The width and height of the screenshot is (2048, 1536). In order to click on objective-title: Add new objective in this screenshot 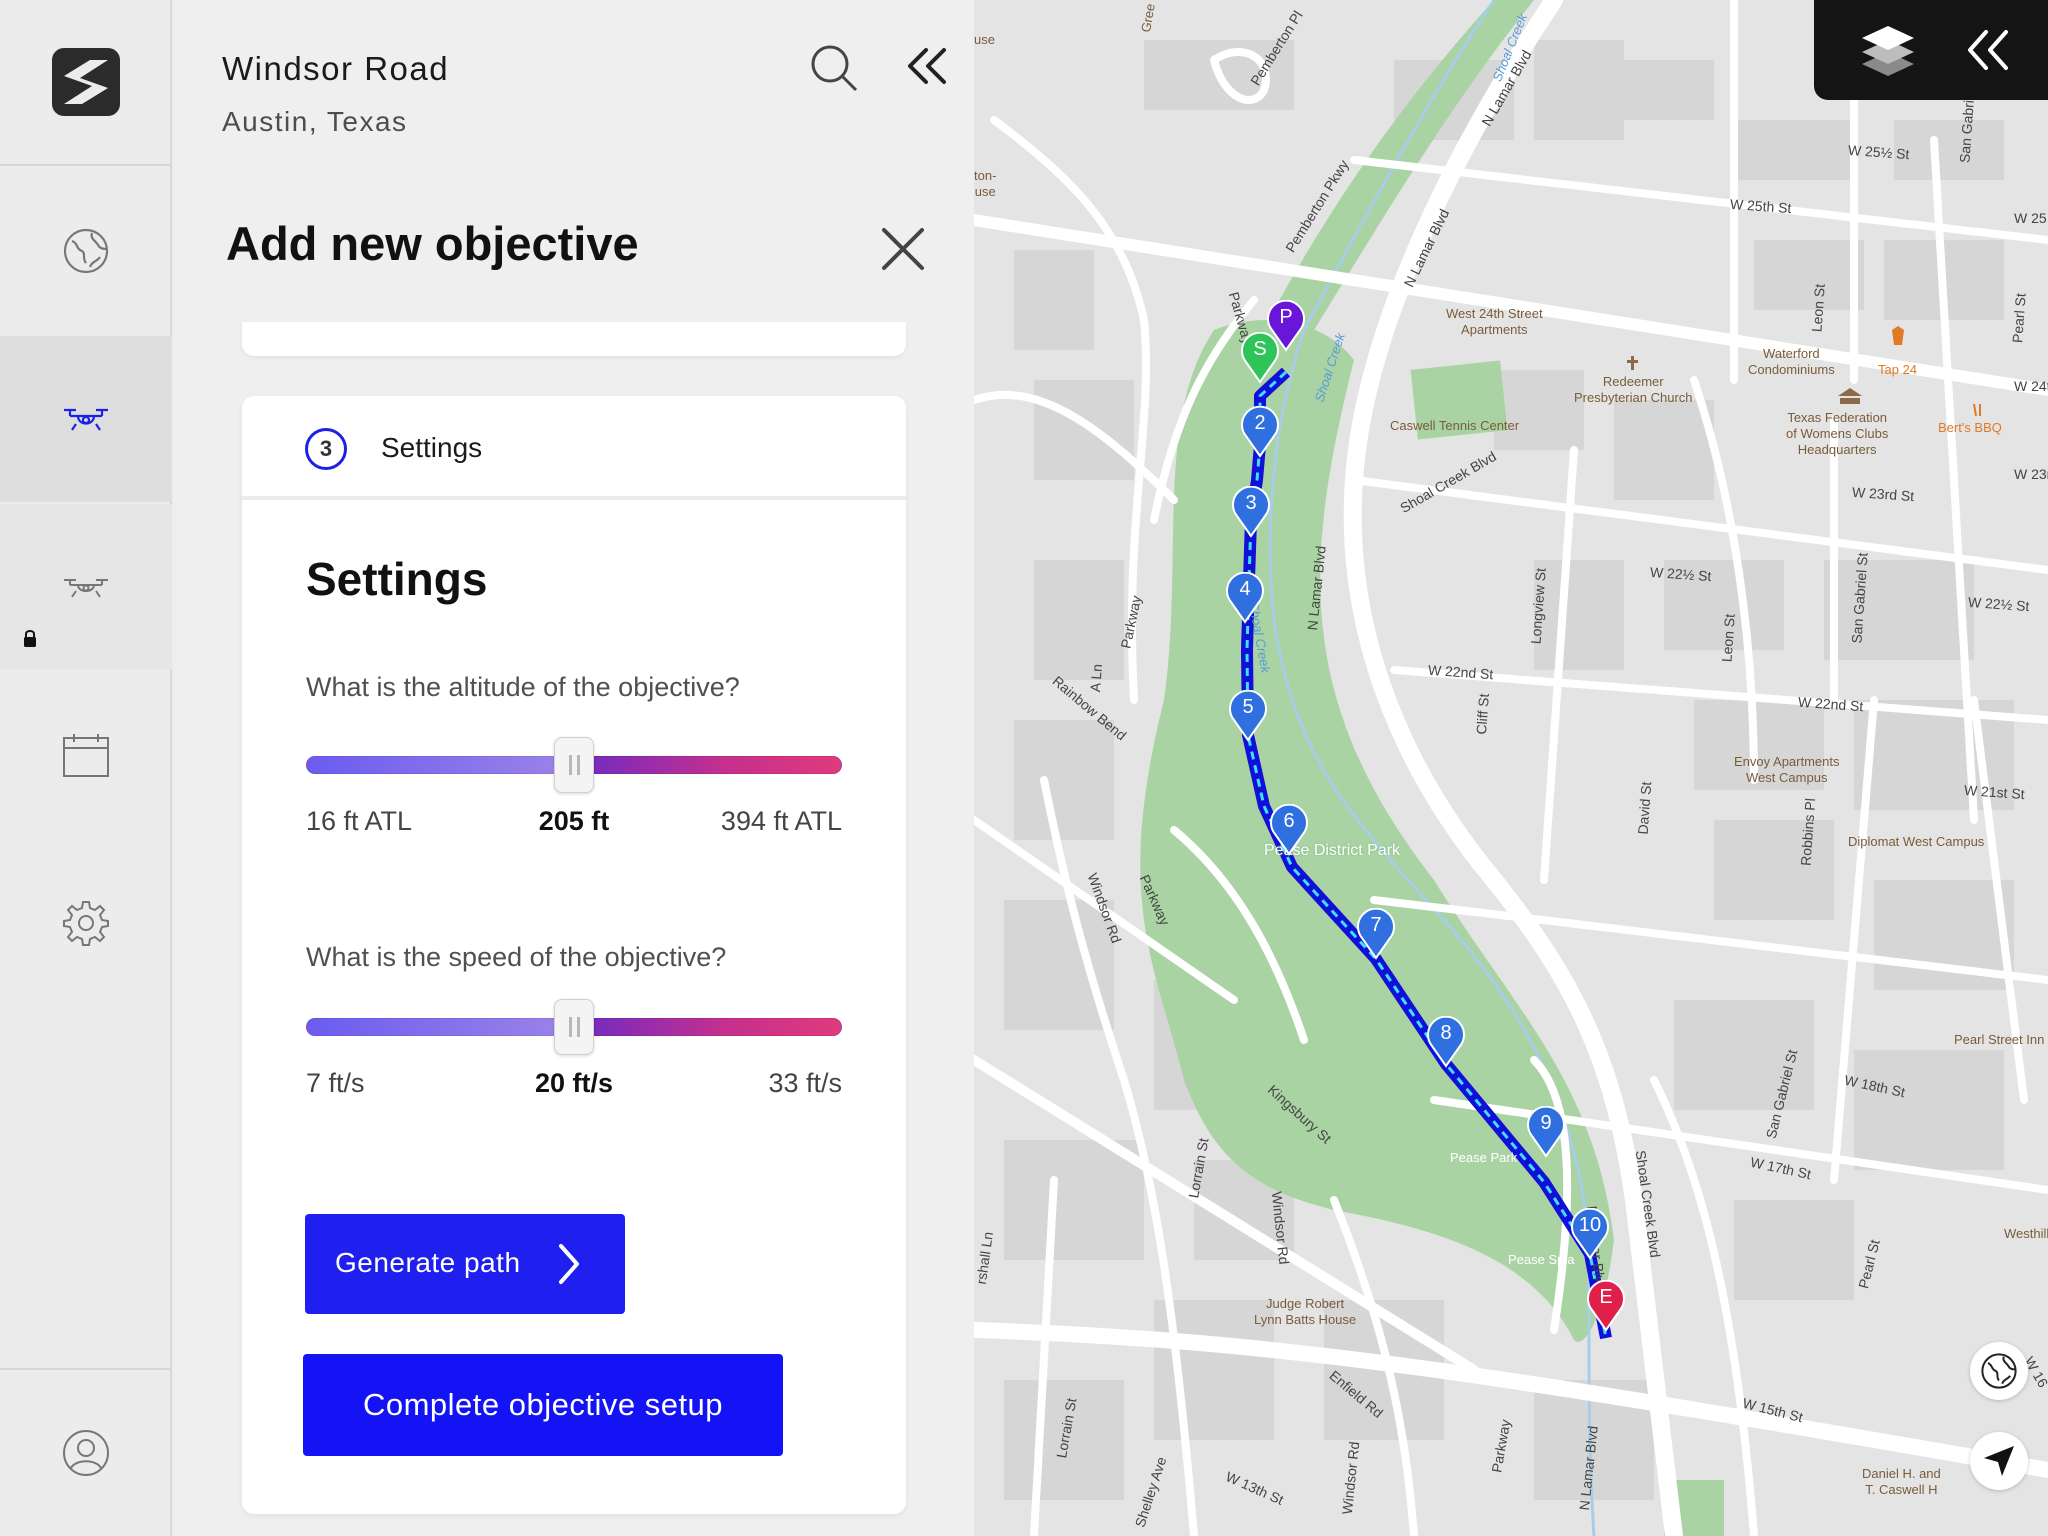, I will do `click(432, 243)`.